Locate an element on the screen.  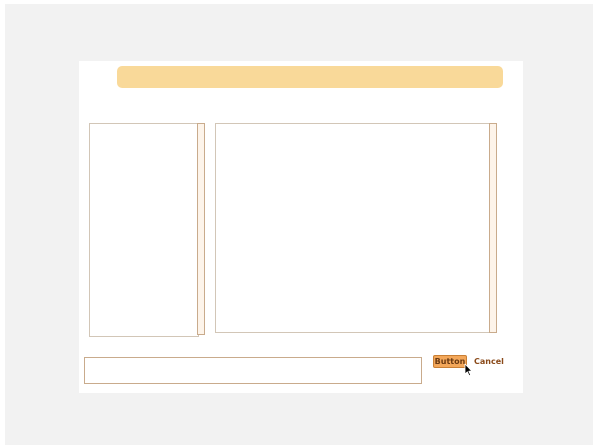
content-scrollbar is located at coordinates (493, 228).